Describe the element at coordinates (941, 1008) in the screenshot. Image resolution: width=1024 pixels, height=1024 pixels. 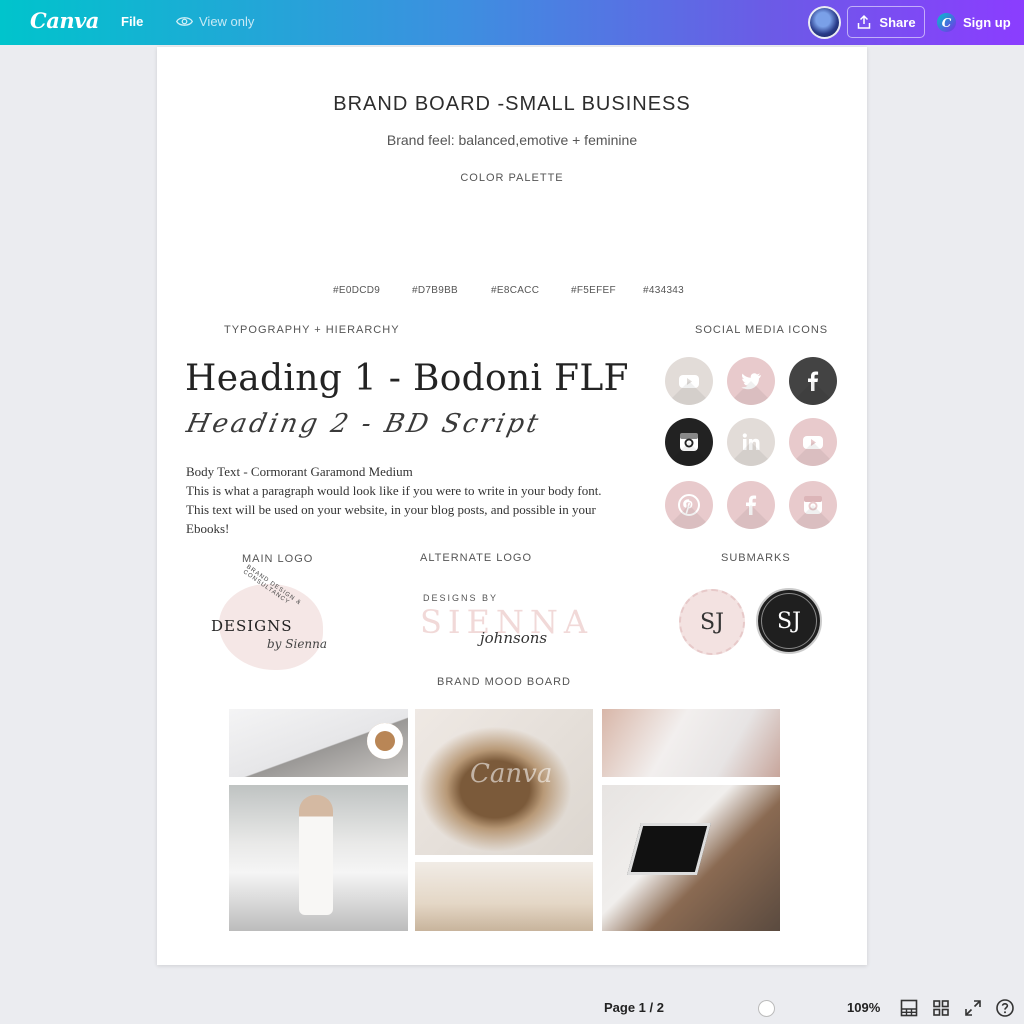
I see `grid-view-icon` at that location.